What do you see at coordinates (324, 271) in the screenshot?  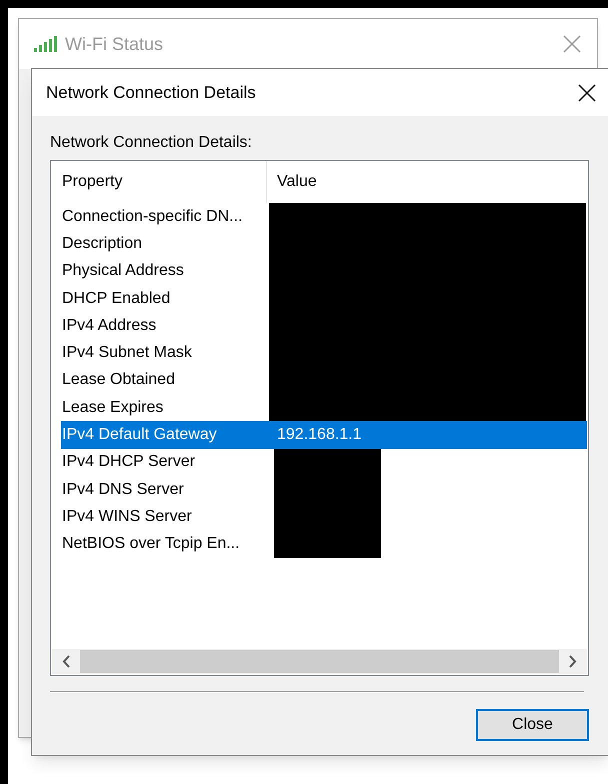 I see `list-row: Physical Address` at bounding box center [324, 271].